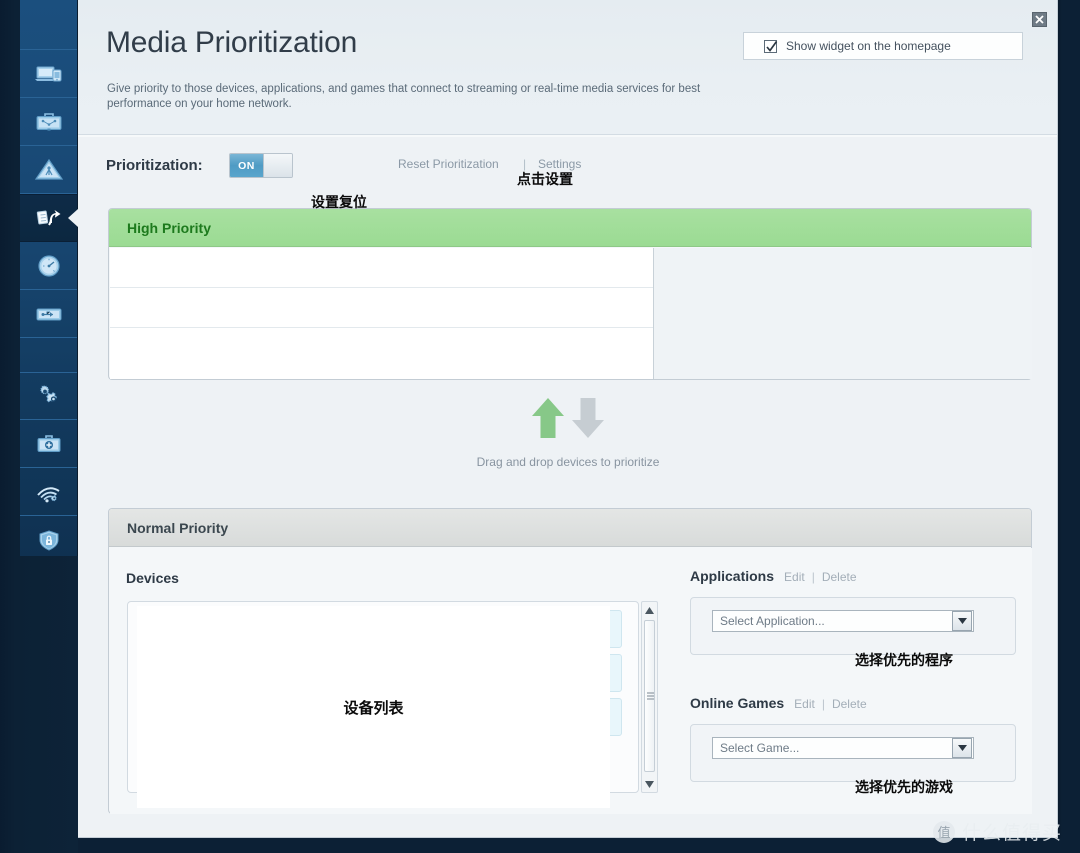  I want to click on high-priority-detail-pane, so click(843, 313).